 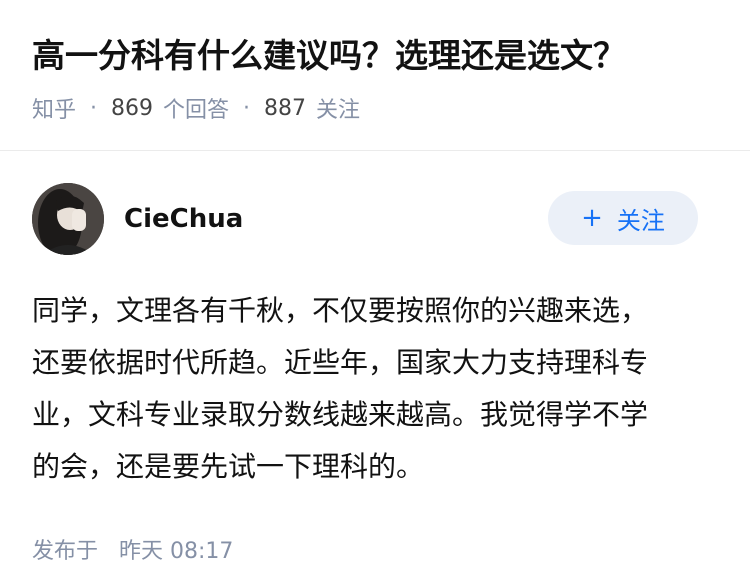 I want to click on user-avatar-icon, so click(x=68, y=219).